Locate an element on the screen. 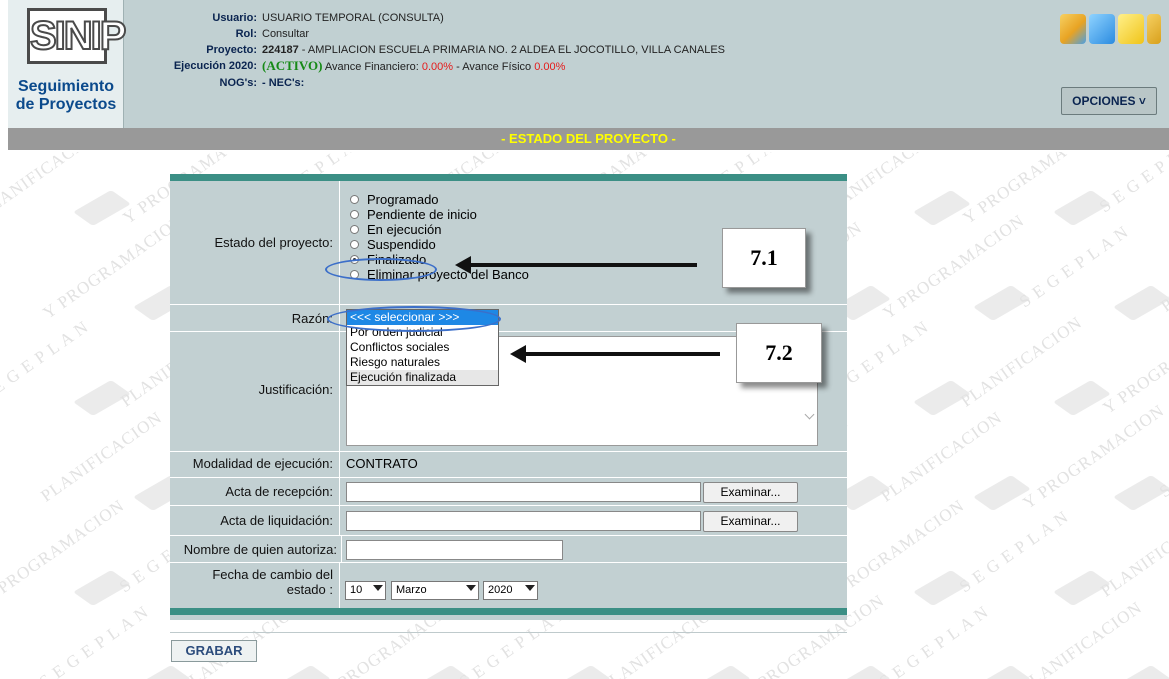 This screenshot has width=1169, height=679. fecha-month-select: Marzo is located at coordinates (435, 590).